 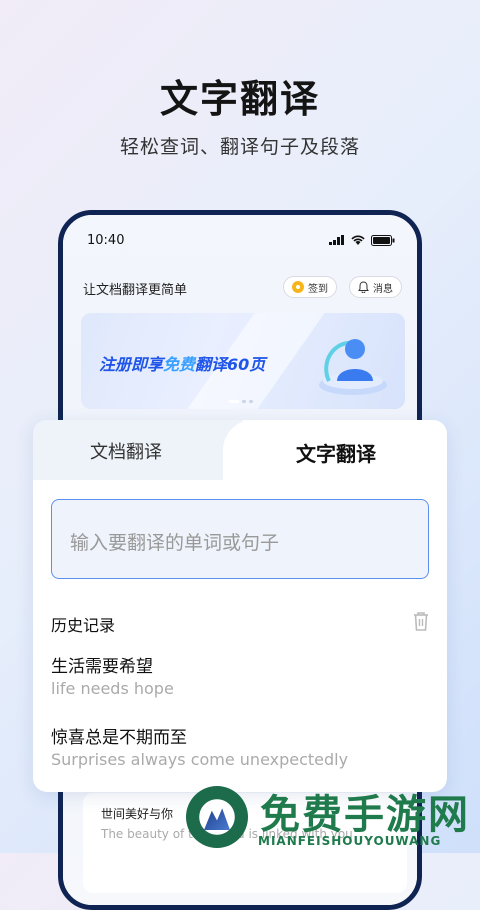 I want to click on bell-icon, so click(x=363, y=287).